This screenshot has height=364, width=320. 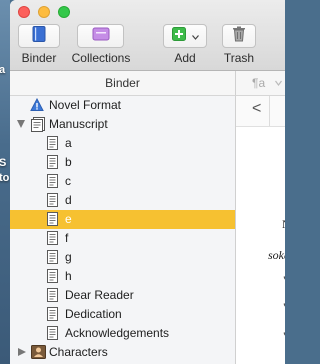 I want to click on binder-item-document: g, so click(x=122, y=257).